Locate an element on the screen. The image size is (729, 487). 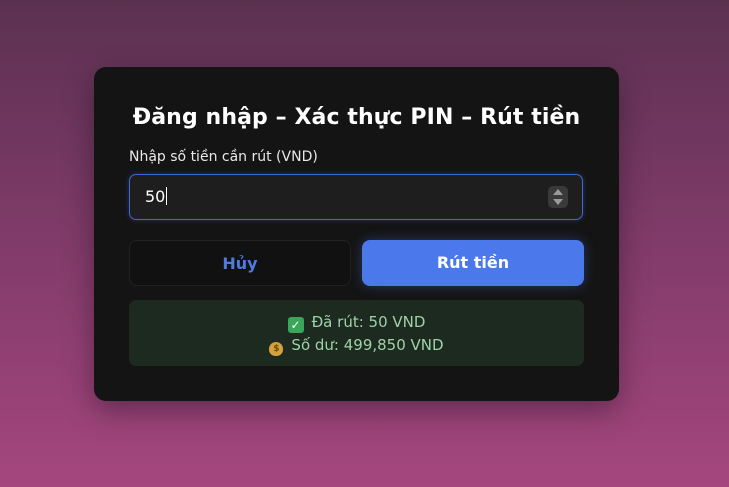
amount-label: Nhập số tiền cần rút (VND) is located at coordinates (223, 157).